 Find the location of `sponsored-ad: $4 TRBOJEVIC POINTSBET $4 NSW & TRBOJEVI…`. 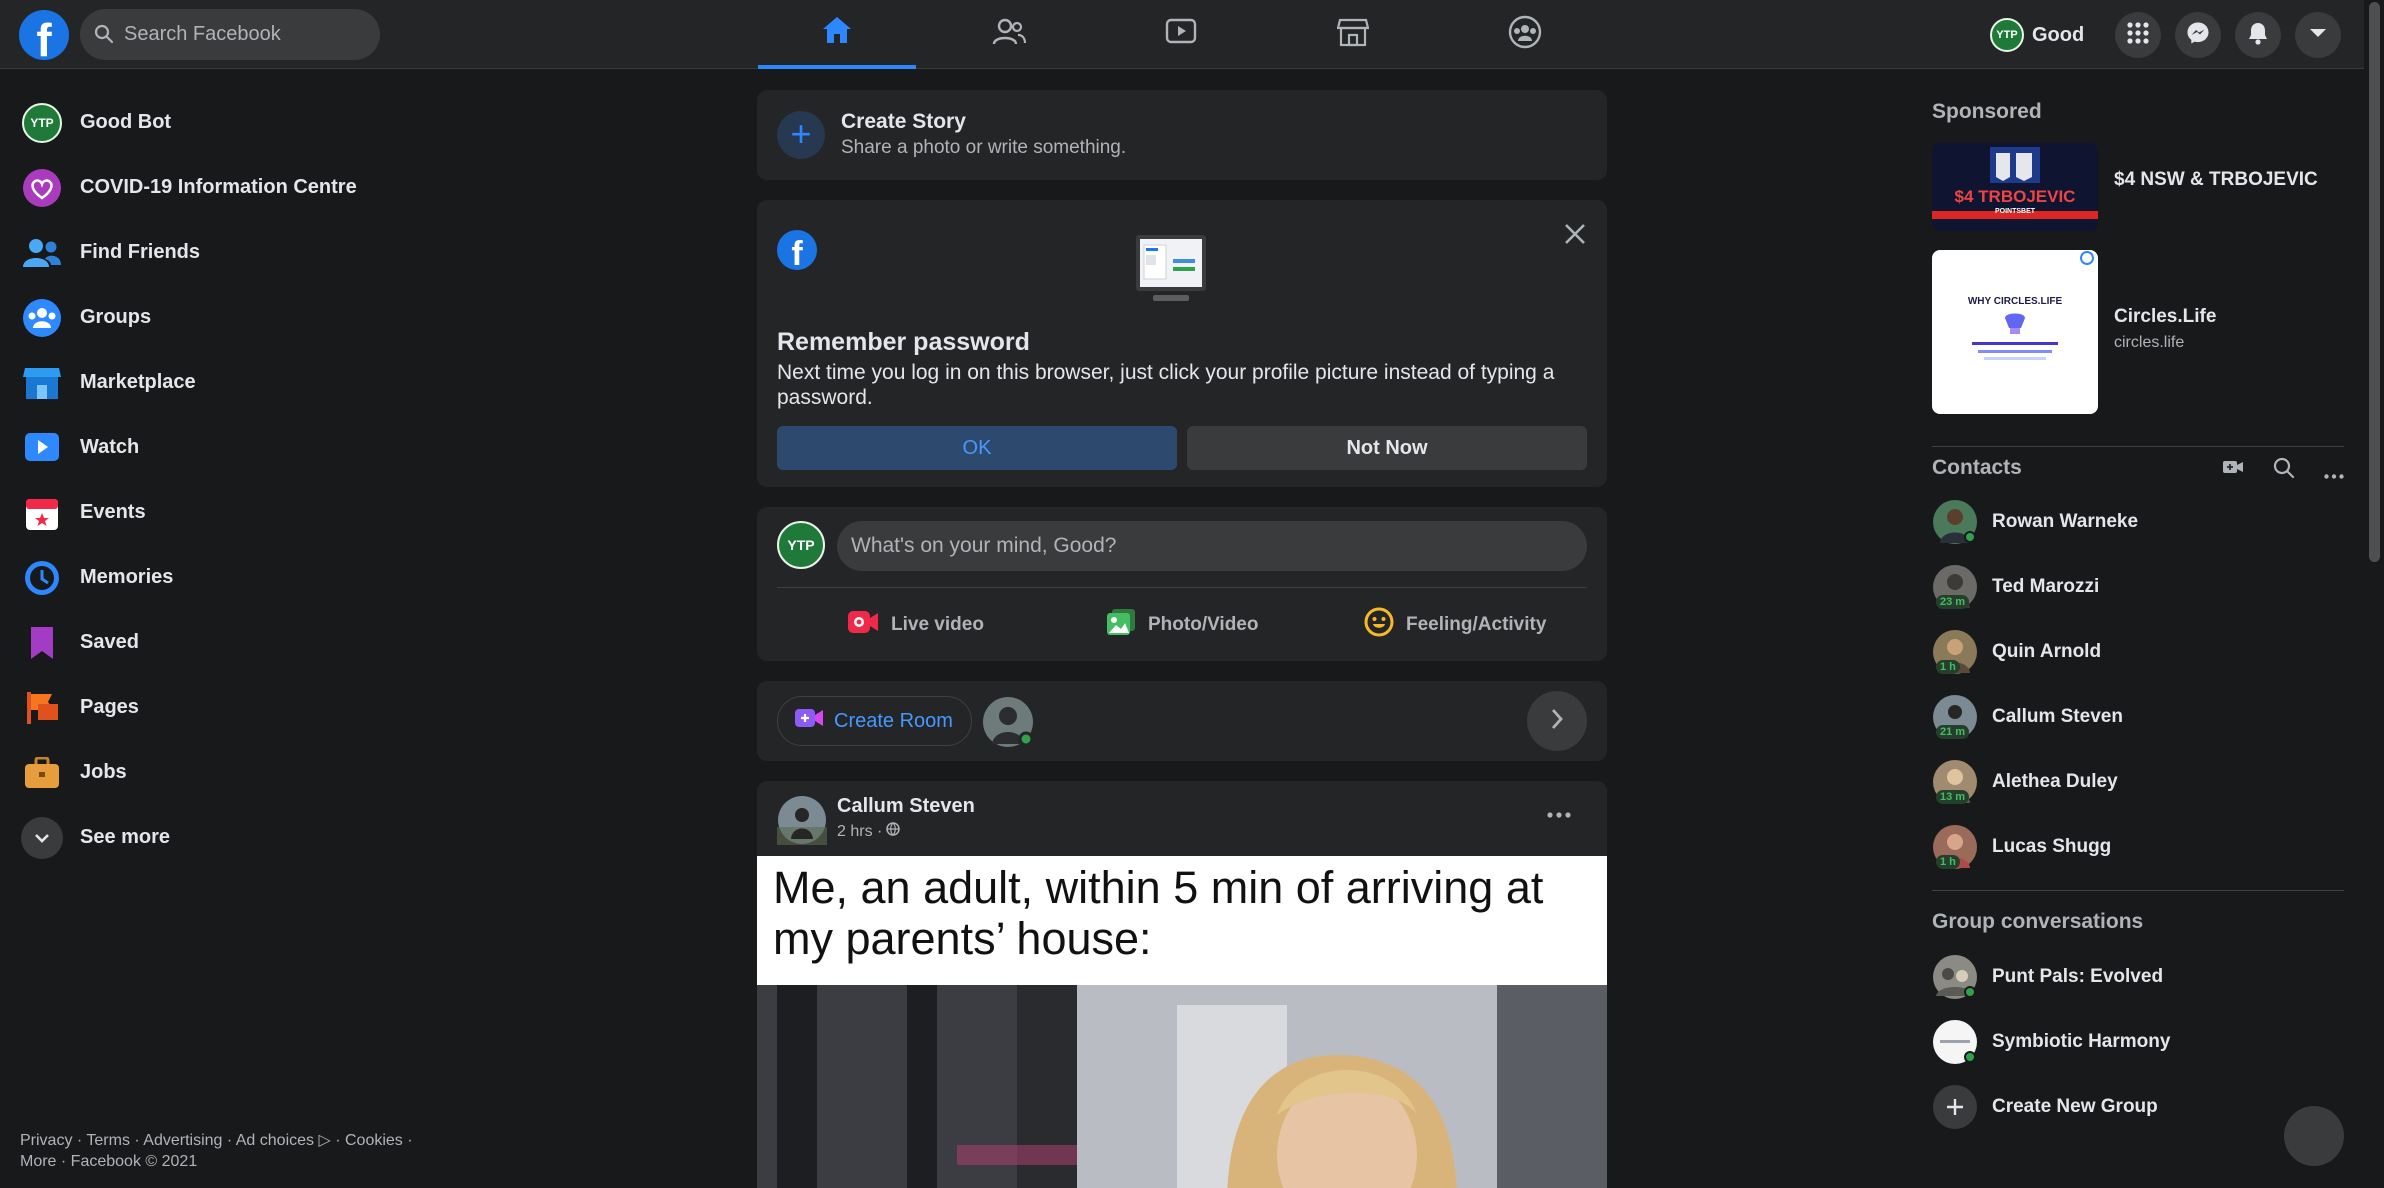

sponsored-ad: $4 TRBOJEVIC POINTSBET $4 NSW & TRBOJEVI… is located at coordinates (2125, 187).